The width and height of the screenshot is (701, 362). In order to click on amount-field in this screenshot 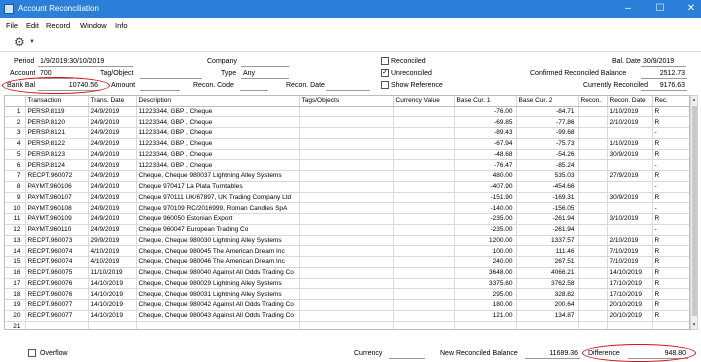, I will do `click(160, 86)`.